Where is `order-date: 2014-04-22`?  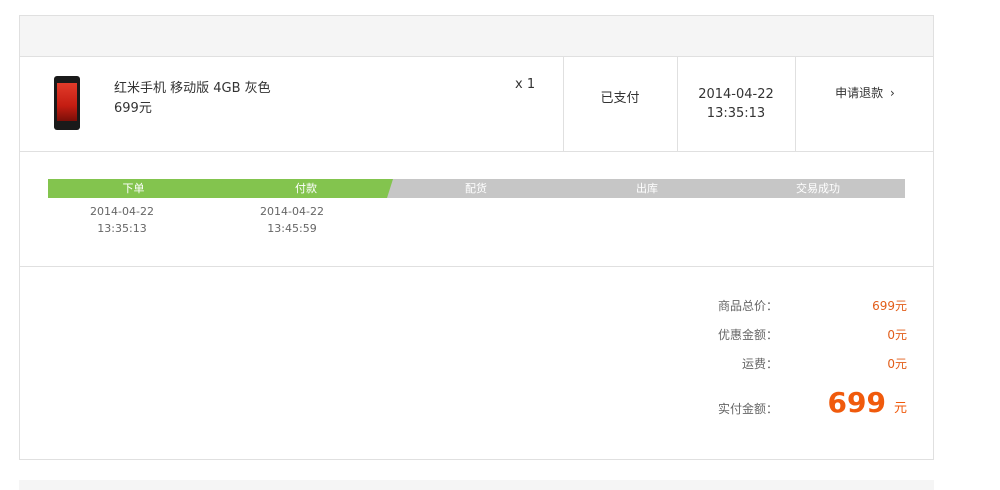
order-date: 2014-04-22 is located at coordinates (736, 94).